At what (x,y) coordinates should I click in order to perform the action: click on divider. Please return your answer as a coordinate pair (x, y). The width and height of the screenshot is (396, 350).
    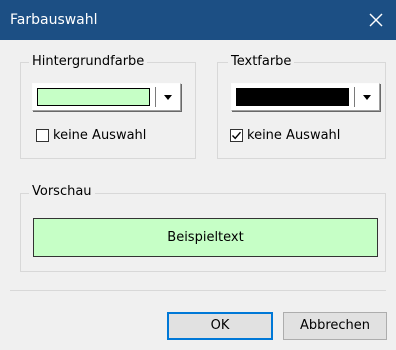
    Looking at the image, I should click on (198, 290).